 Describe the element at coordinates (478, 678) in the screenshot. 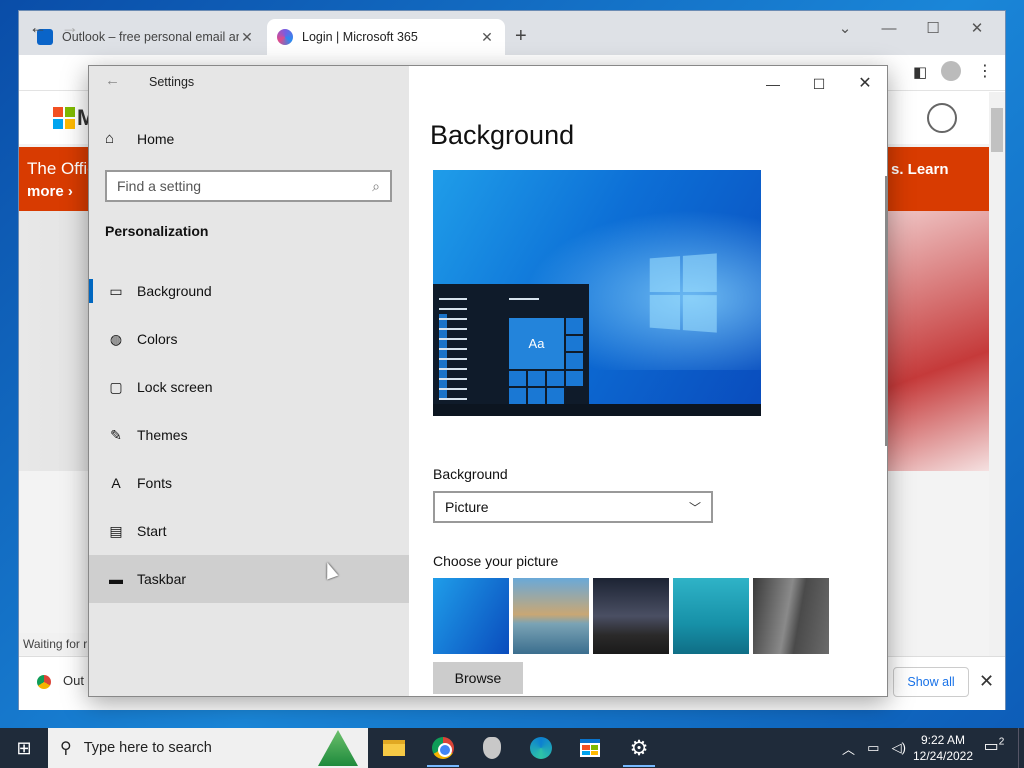

I see `browse-button: Browse` at that location.